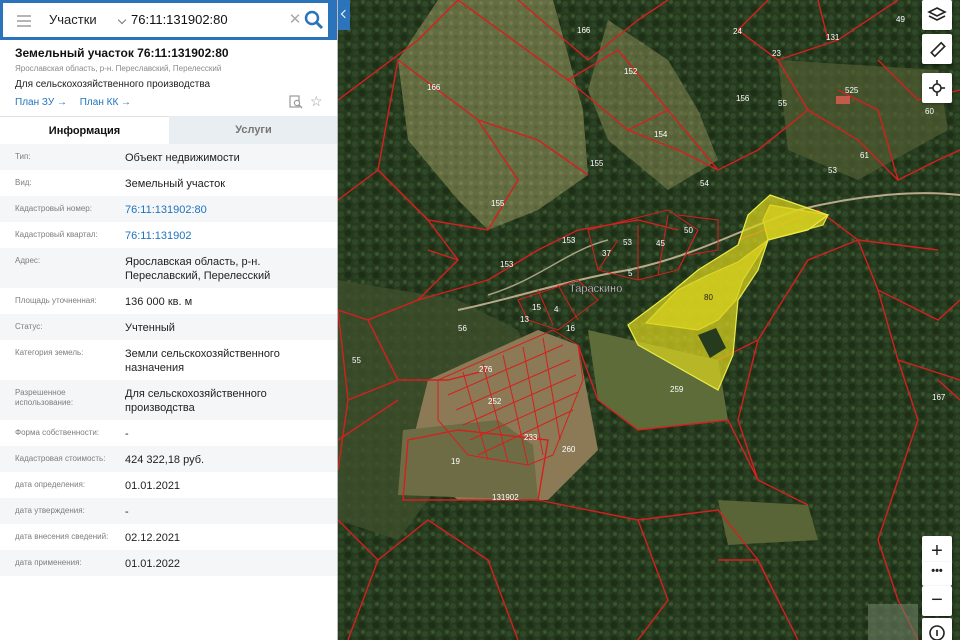  I want to click on info-key: Кадастровый номер:, so click(53, 208).